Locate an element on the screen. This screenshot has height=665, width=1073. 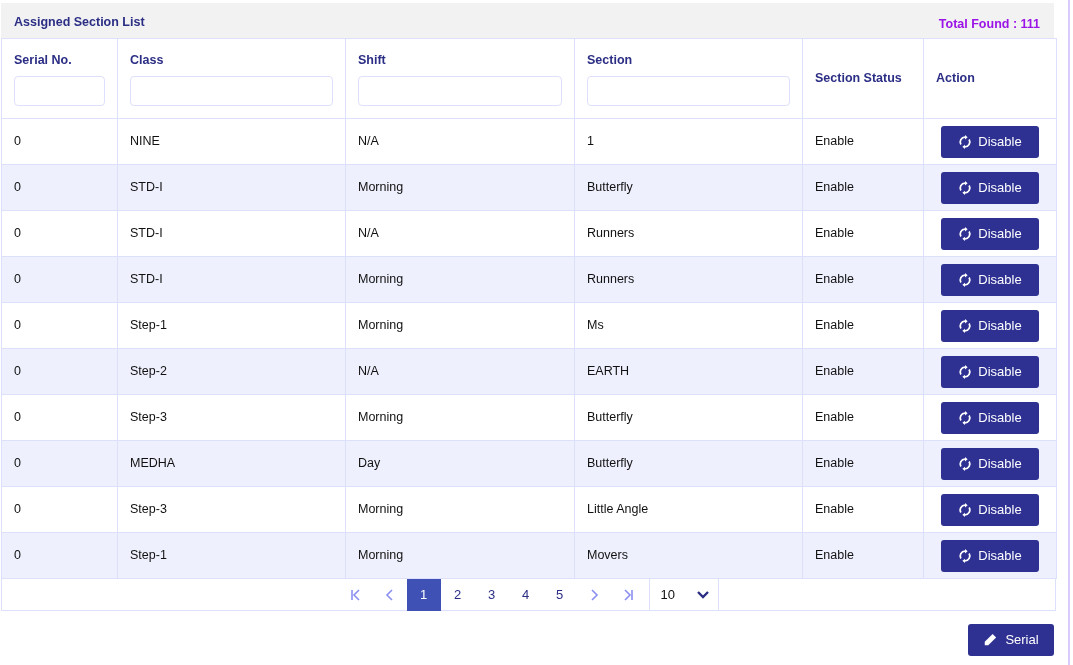
table-cell: NINE is located at coordinates (231, 141).